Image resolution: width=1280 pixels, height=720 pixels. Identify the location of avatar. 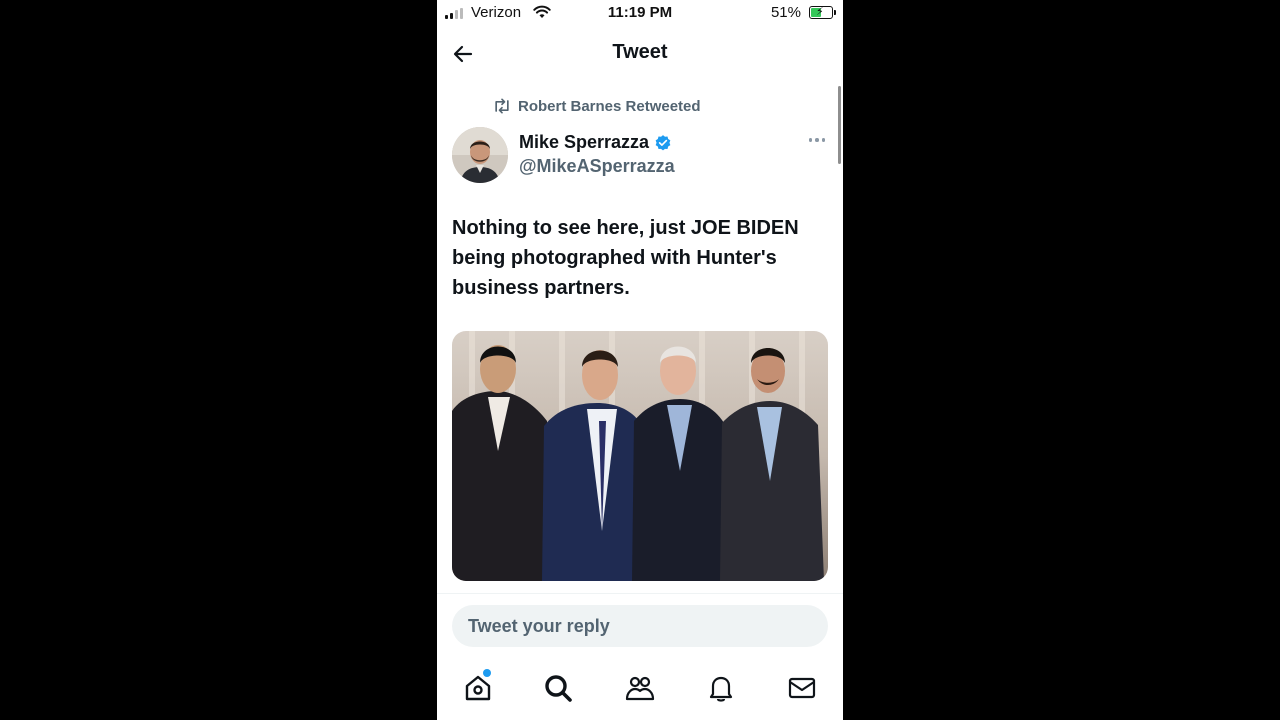
(480, 155).